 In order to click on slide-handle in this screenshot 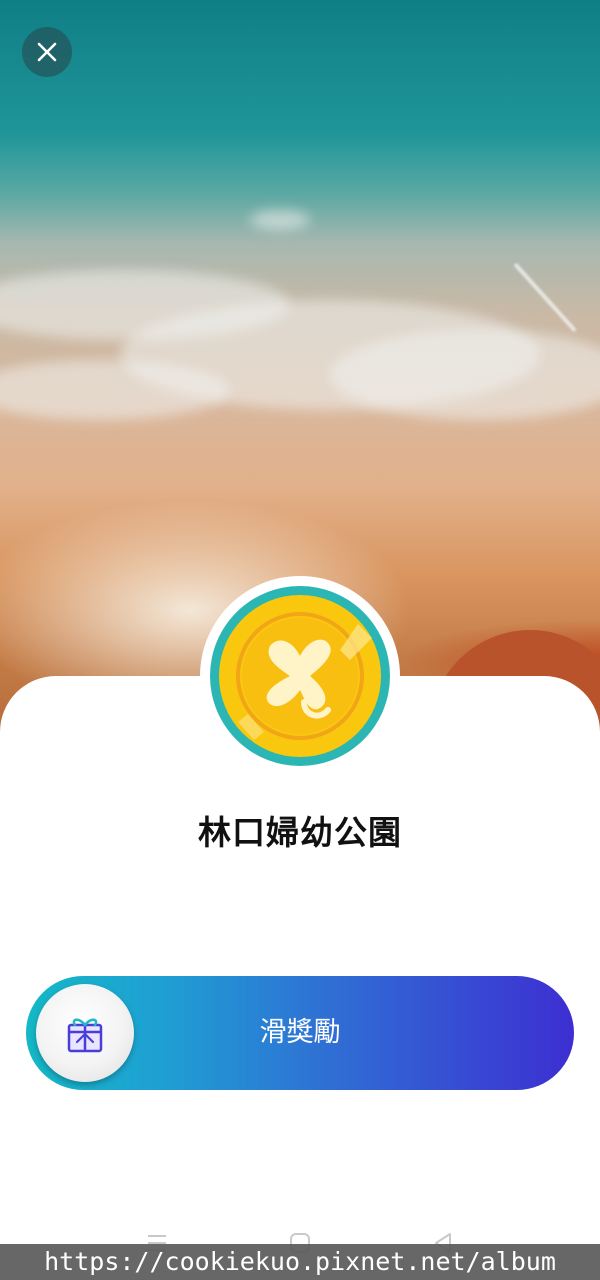, I will do `click(85, 1033)`.